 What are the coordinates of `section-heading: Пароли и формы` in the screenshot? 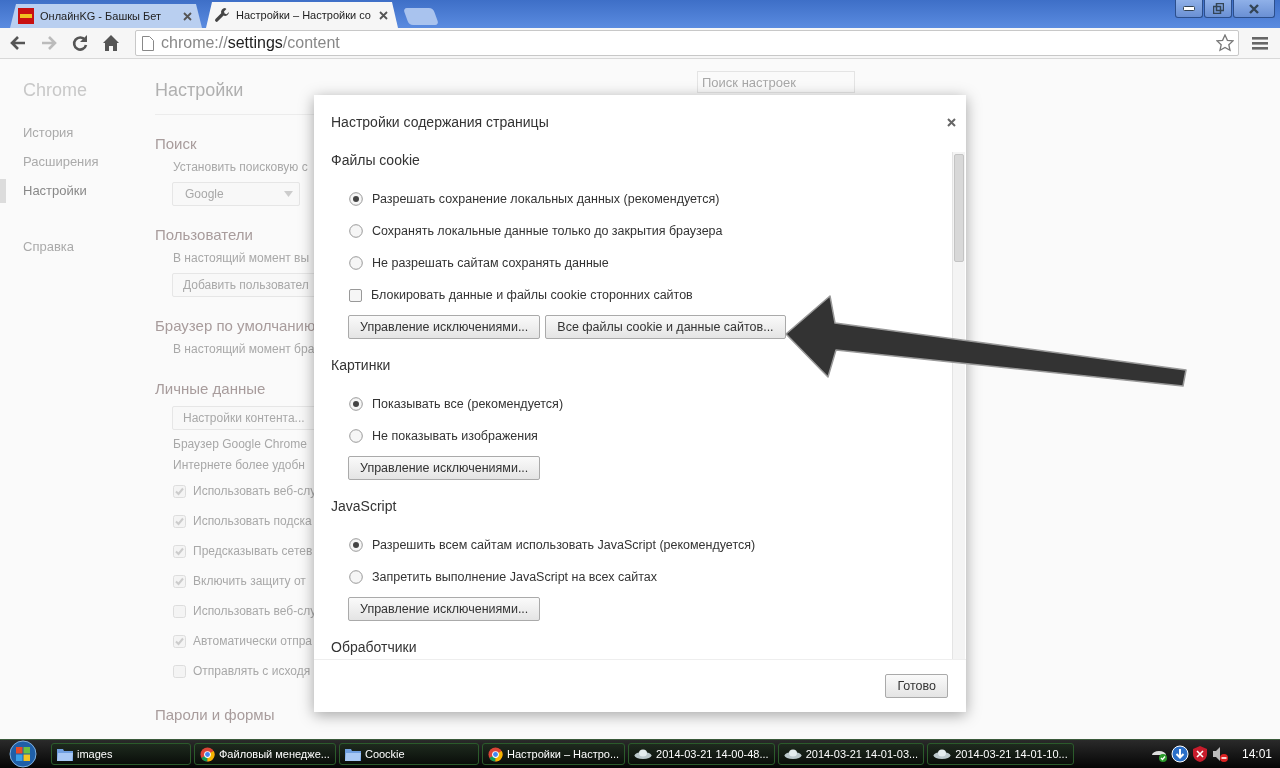 It's located at (215, 715).